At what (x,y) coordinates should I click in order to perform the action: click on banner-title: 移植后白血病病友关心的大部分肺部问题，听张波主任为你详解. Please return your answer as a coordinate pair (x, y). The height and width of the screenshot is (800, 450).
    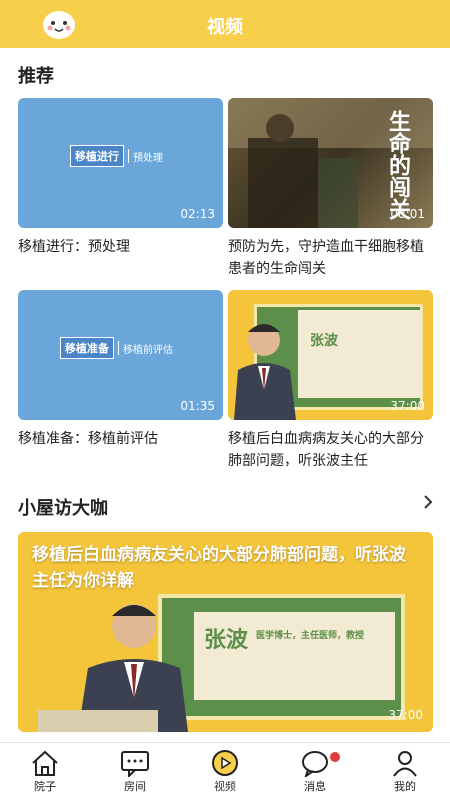
    Looking at the image, I should click on (219, 568).